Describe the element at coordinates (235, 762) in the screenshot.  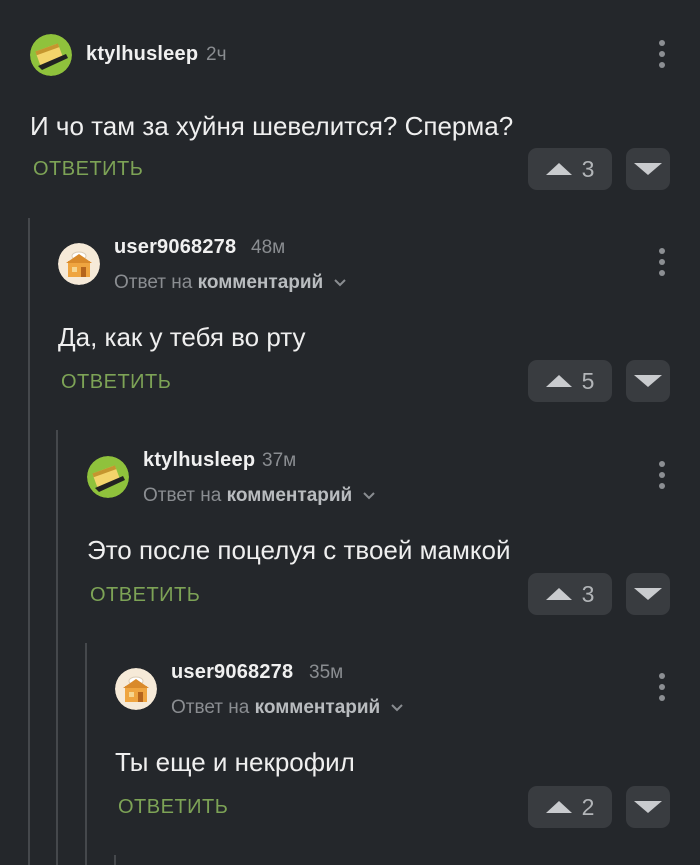
I see `comment-text: Ты еще и некрофил` at that location.